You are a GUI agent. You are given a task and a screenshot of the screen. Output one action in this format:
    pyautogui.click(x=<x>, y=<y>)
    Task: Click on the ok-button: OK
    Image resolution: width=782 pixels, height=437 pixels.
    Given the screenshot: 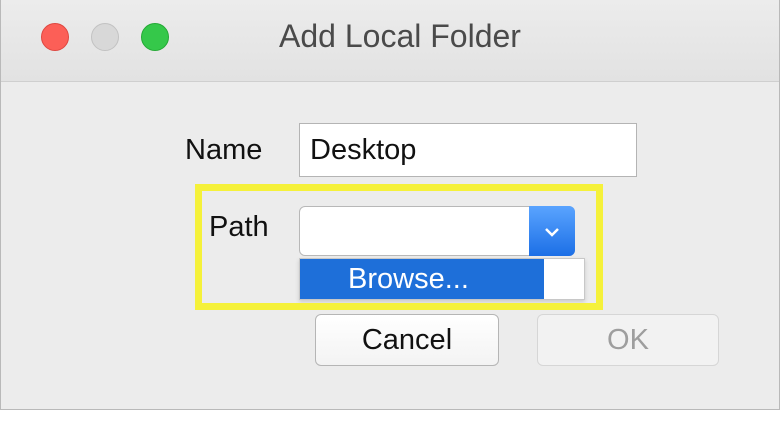 What is the action you would take?
    pyautogui.click(x=628, y=340)
    